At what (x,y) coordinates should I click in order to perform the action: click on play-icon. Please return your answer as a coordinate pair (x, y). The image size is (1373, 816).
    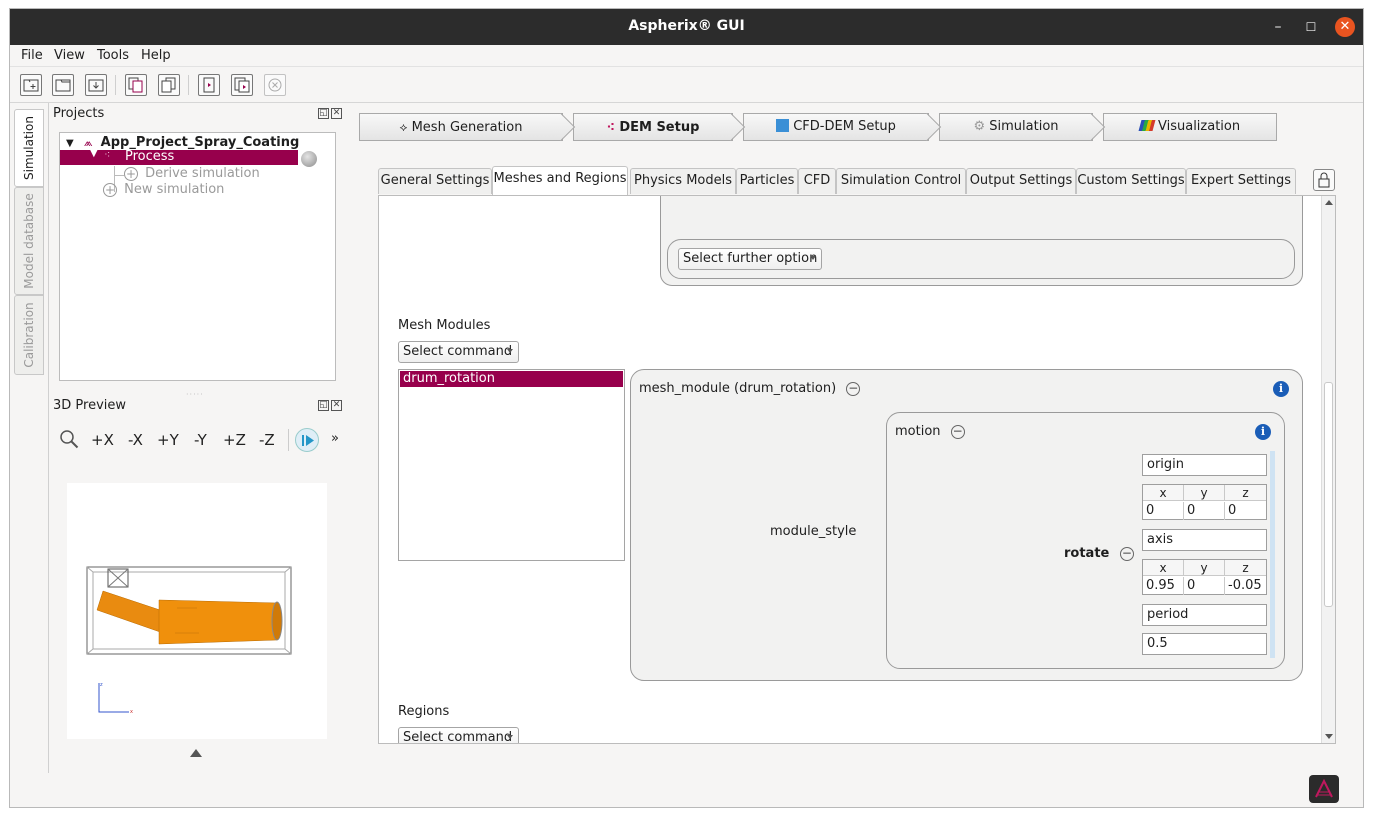
    Looking at the image, I should click on (307, 440).